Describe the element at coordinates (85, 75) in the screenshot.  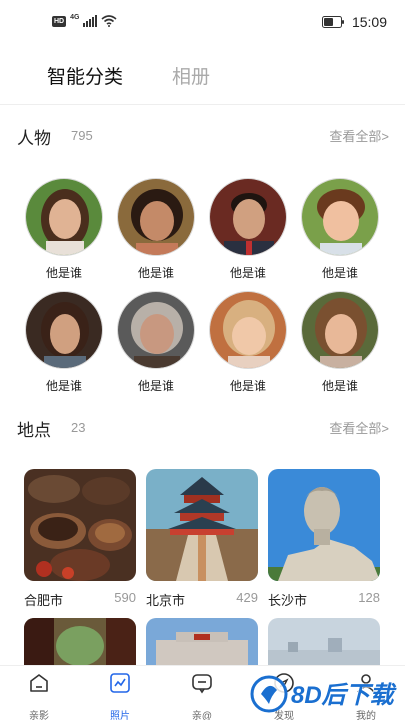
I see `tab-smart-category: 智能分类` at that location.